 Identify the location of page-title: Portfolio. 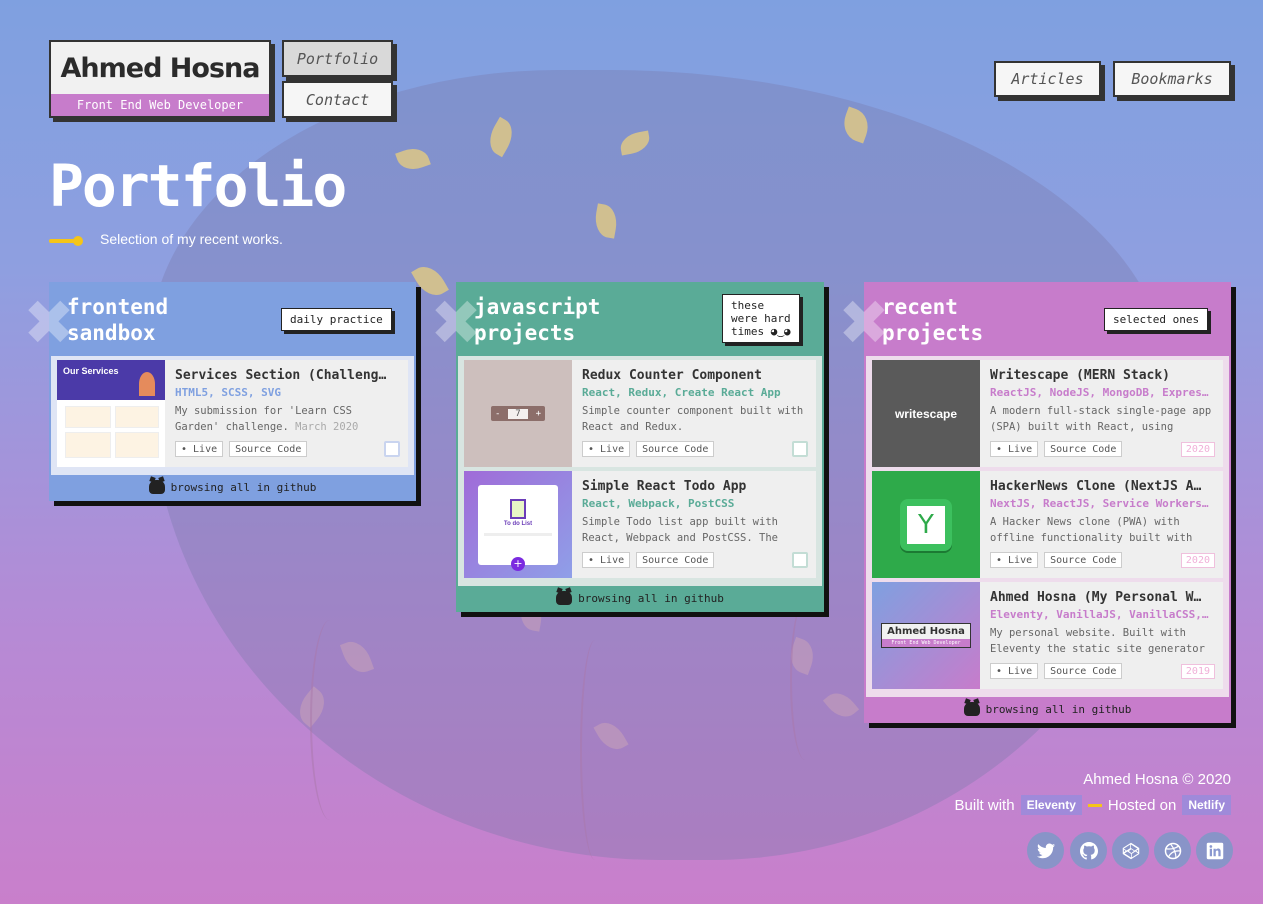
(198, 186).